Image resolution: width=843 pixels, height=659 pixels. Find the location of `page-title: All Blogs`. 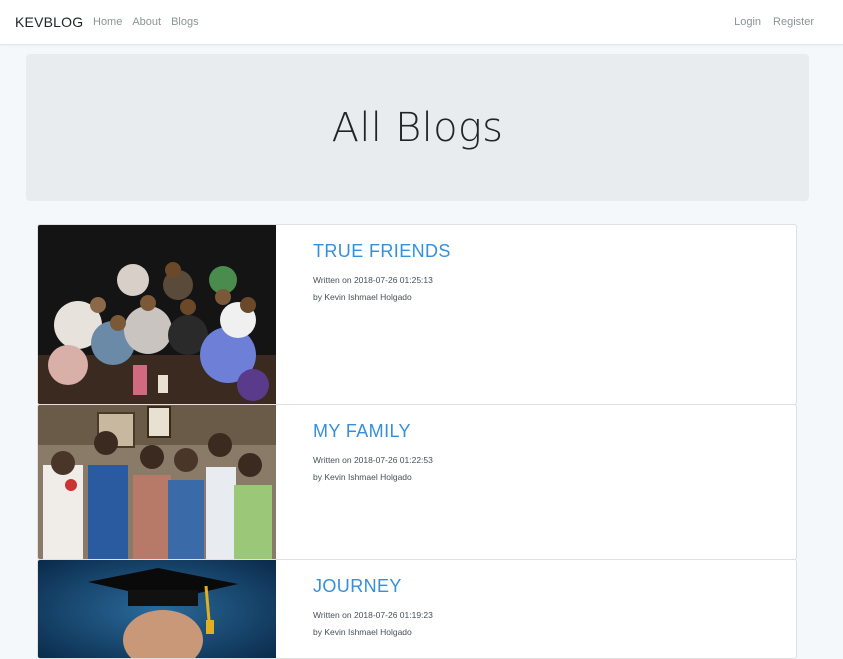

page-title: All Blogs is located at coordinates (417, 127).